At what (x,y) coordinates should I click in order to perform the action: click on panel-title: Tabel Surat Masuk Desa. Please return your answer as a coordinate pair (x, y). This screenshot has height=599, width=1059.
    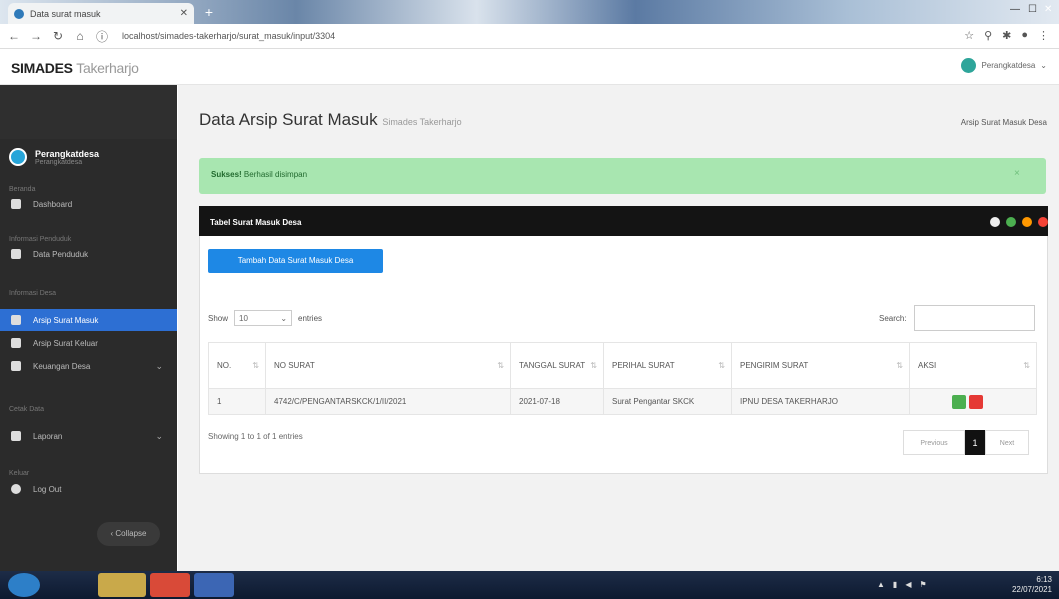
    Looking at the image, I should click on (256, 222).